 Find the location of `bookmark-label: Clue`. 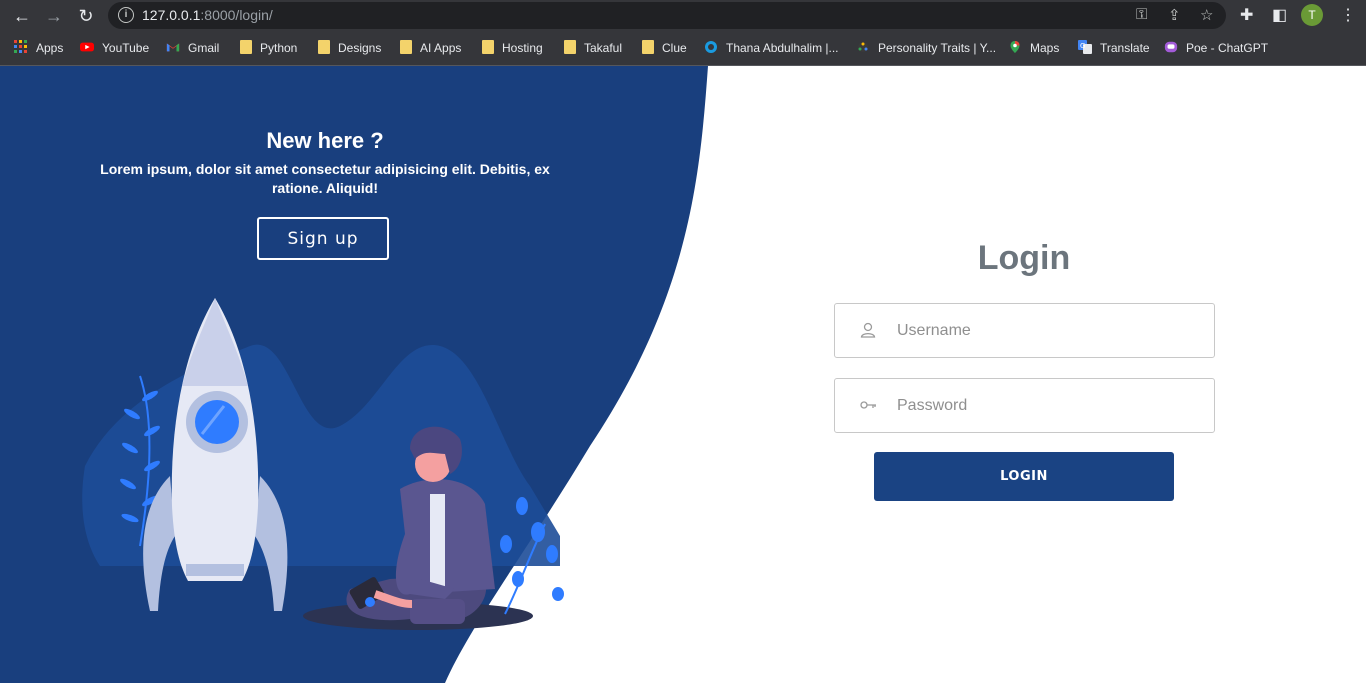

bookmark-label: Clue is located at coordinates (674, 48).